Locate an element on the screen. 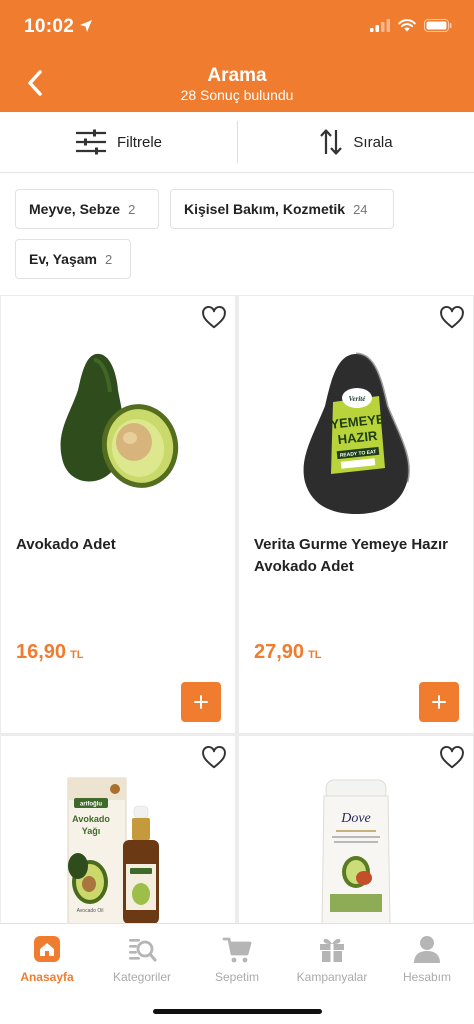  tab-sepetim: Sepetim is located at coordinates (237, 959).